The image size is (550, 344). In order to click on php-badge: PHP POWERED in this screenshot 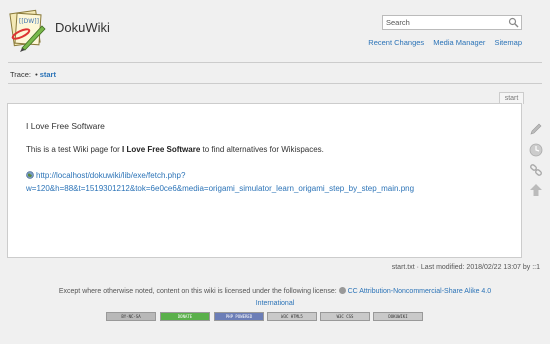, I will do `click(239, 316)`.